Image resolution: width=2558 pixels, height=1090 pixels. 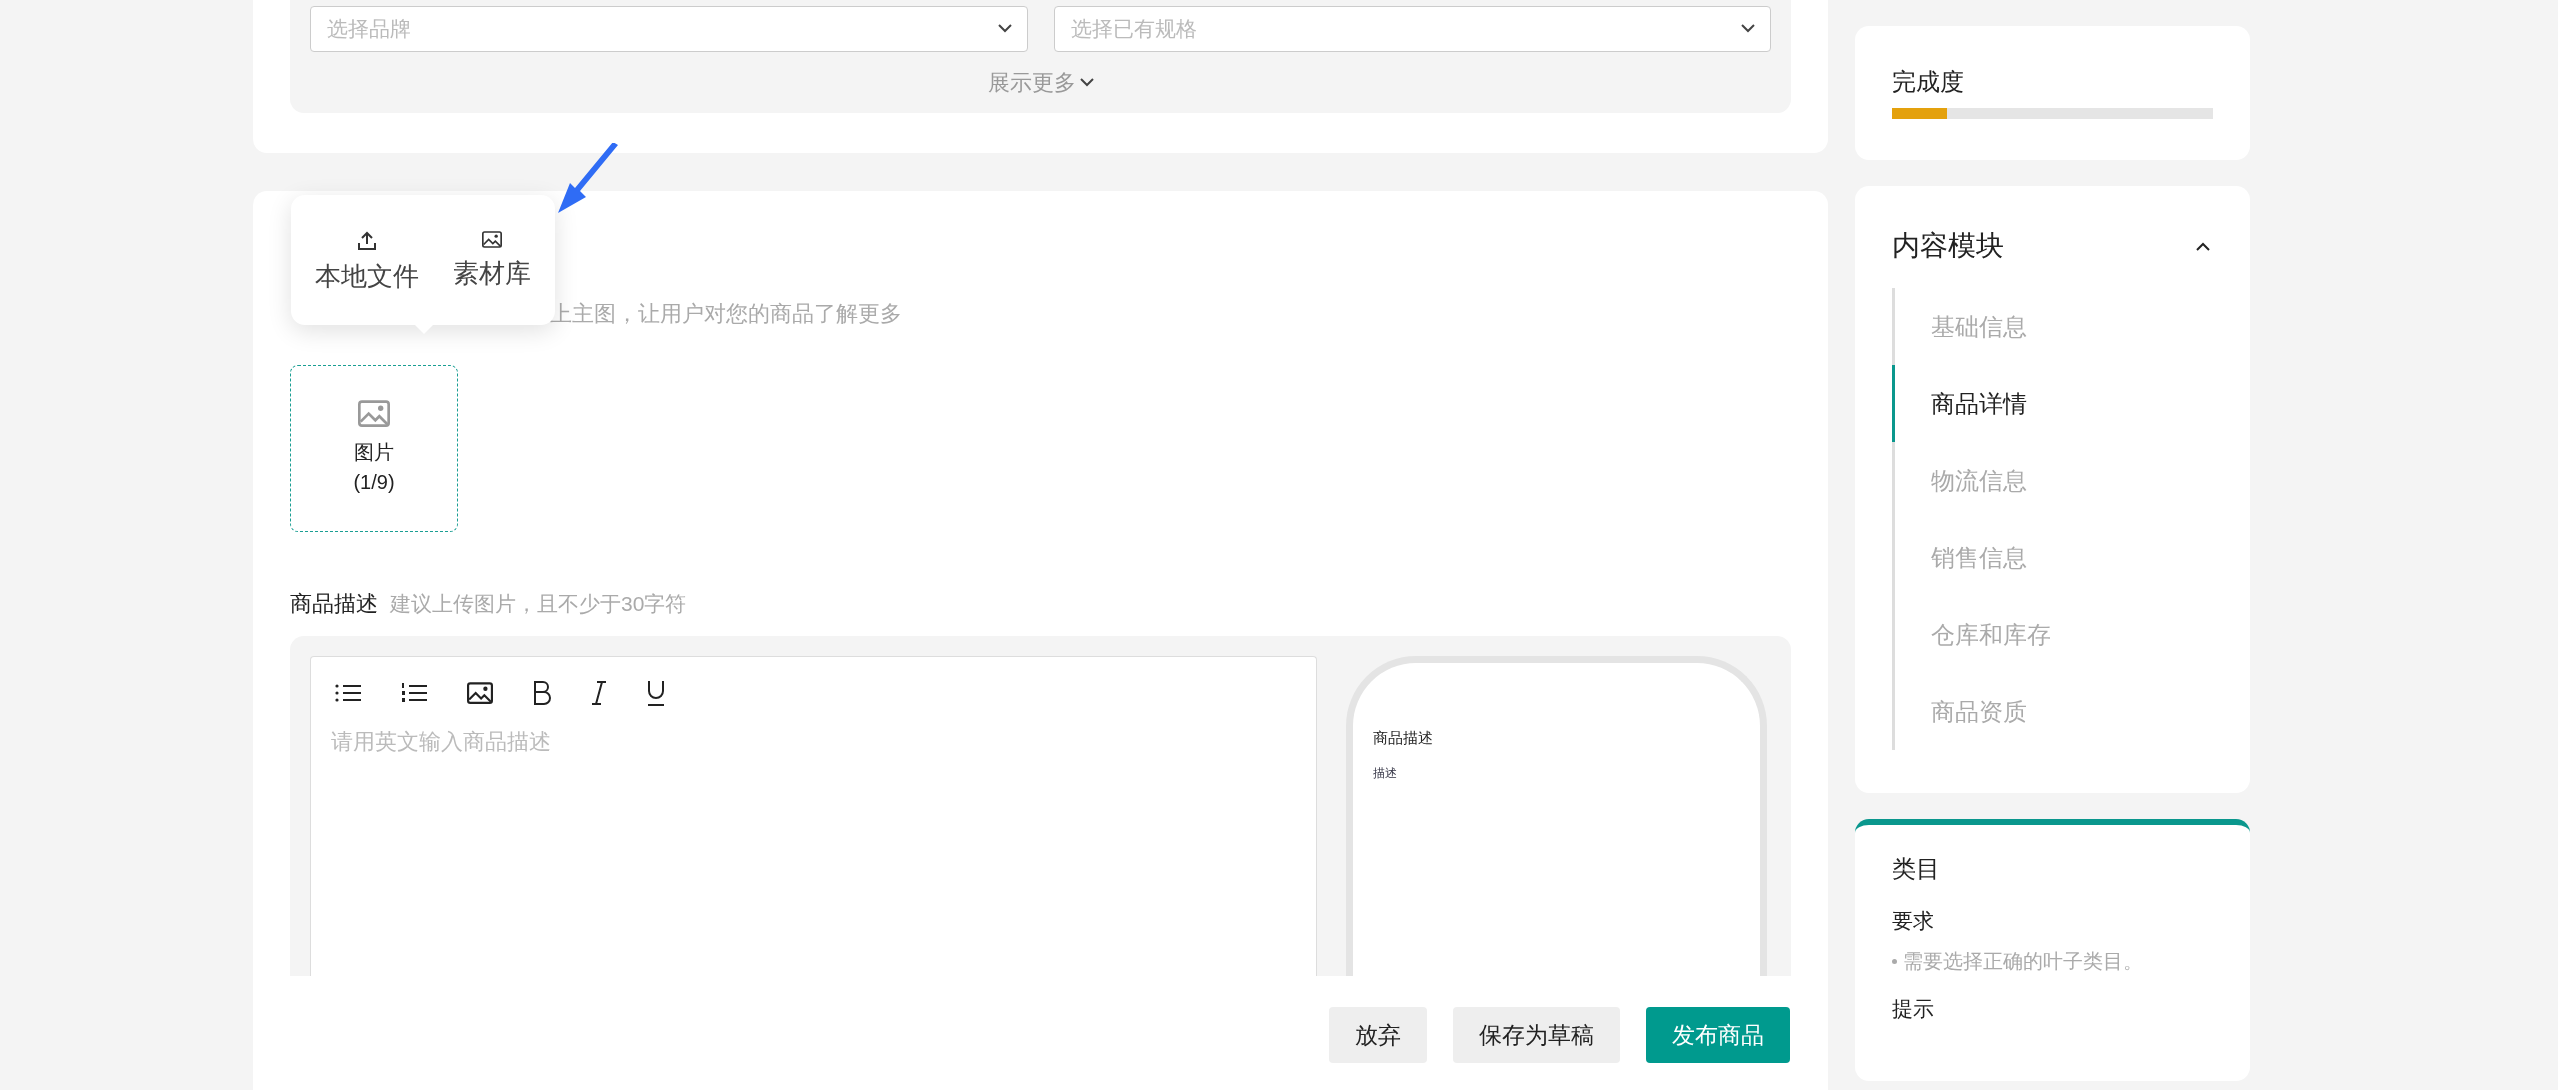 What do you see at coordinates (2052, 403) in the screenshot?
I see `module-nav-item: 商品详情` at bounding box center [2052, 403].